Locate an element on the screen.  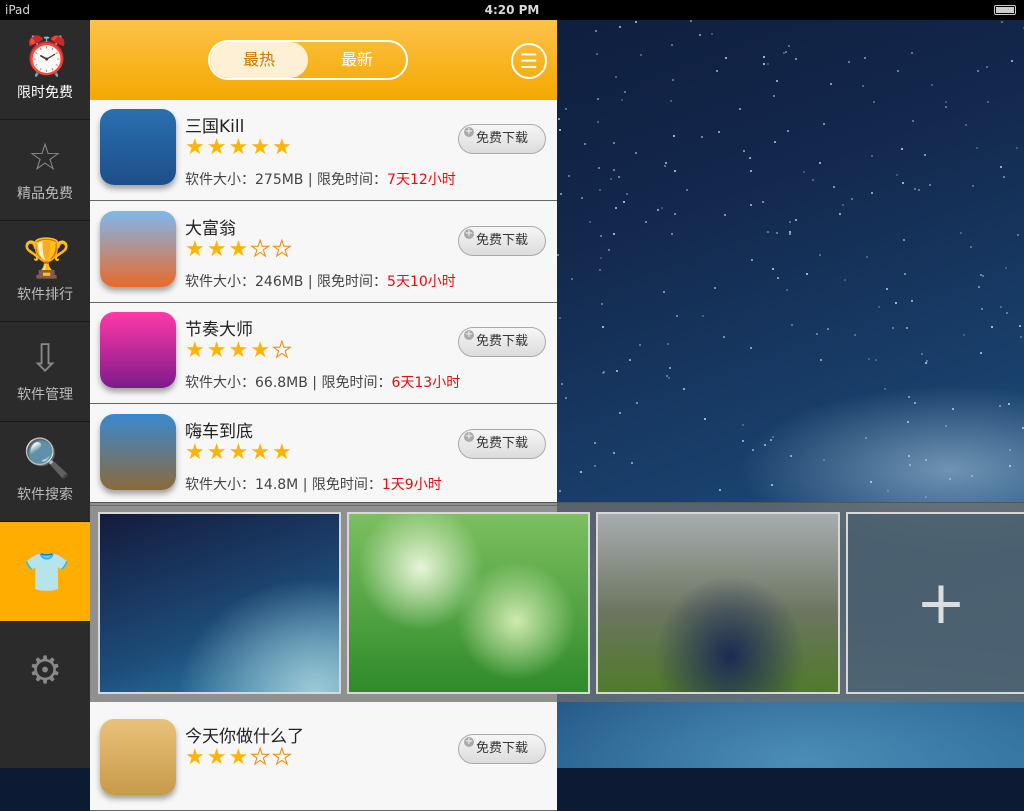
sidebar: ⏰ 限时免费 ☆ 精品免费 🏆 软件排行 ⇩ 软件管理 🔍 软件搜索 👕 ⚙ is located at coordinates (45, 394).